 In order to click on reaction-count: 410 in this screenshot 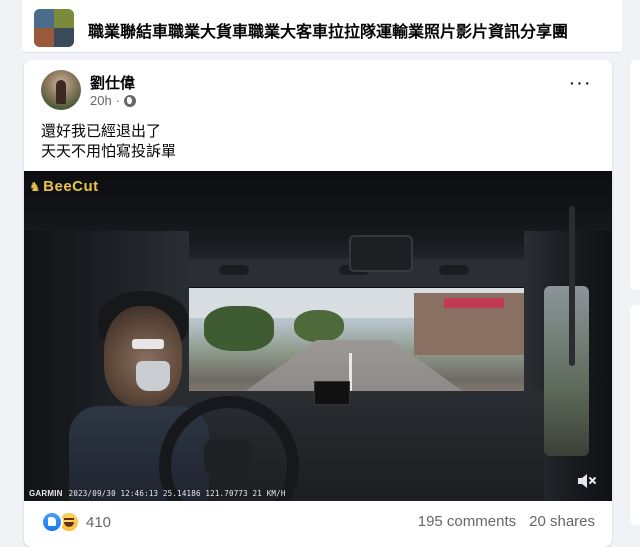, I will do `click(99, 522)`.